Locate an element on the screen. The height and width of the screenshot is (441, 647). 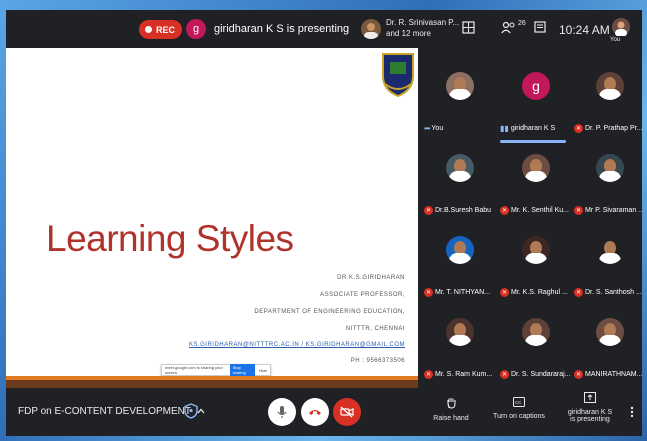
microphone-icon is located at coordinates (282, 412).